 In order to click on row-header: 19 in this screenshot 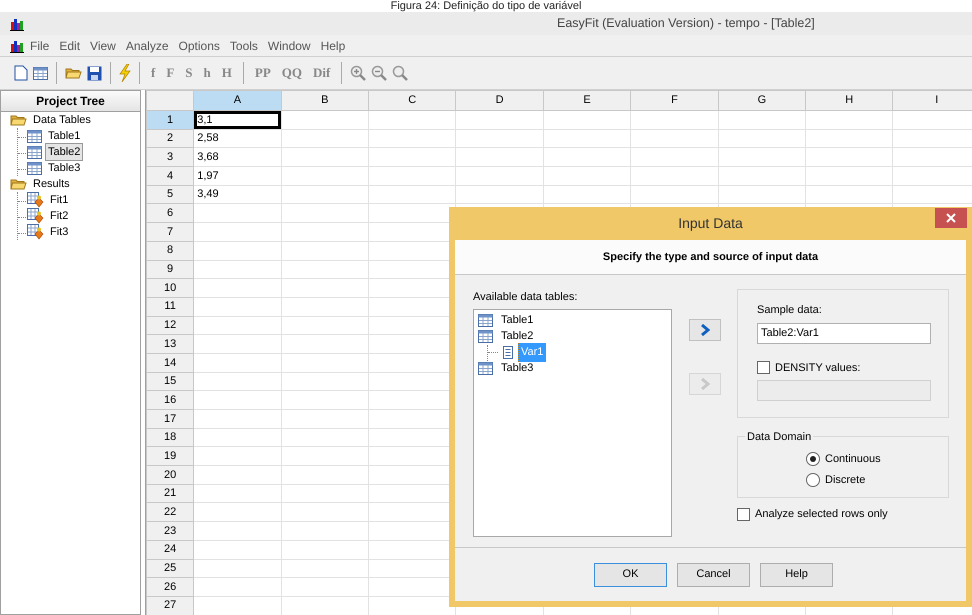, I will do `click(170, 456)`.